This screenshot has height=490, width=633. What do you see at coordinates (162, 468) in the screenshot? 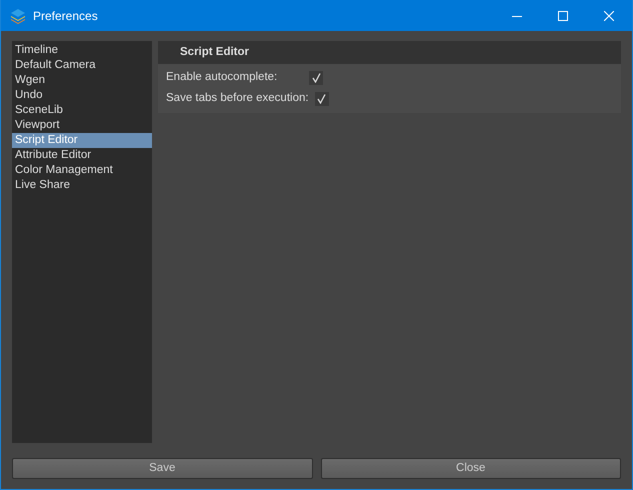
I see `dialog-button: Save` at bounding box center [162, 468].